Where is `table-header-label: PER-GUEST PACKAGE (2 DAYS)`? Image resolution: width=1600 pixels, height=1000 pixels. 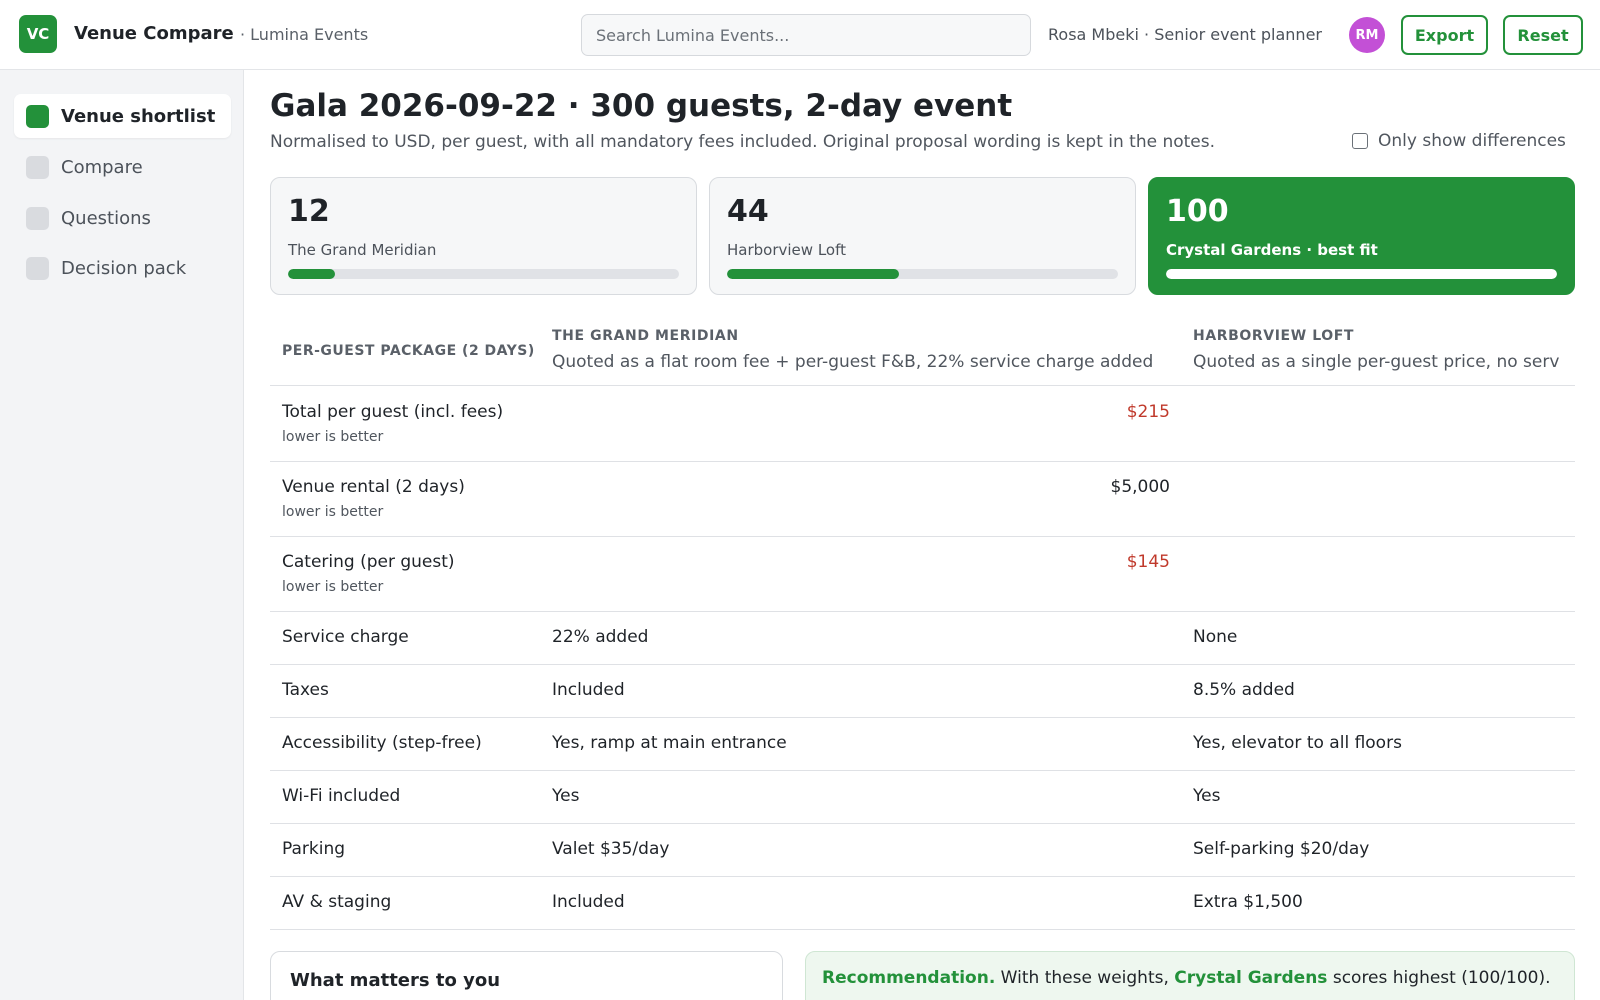 table-header-label: PER-GUEST PACKAGE (2 DAYS) is located at coordinates (408, 351).